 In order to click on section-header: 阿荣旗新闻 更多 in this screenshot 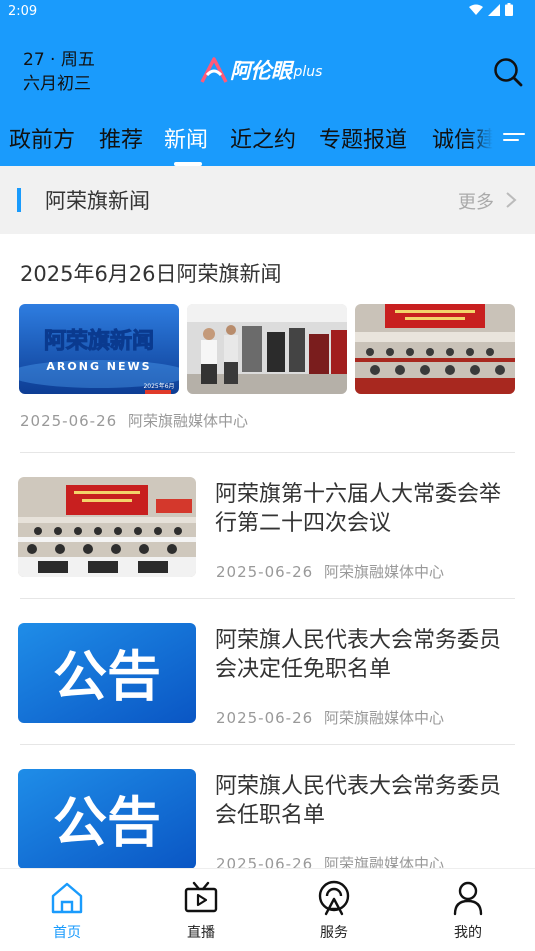, I will do `click(267, 200)`.